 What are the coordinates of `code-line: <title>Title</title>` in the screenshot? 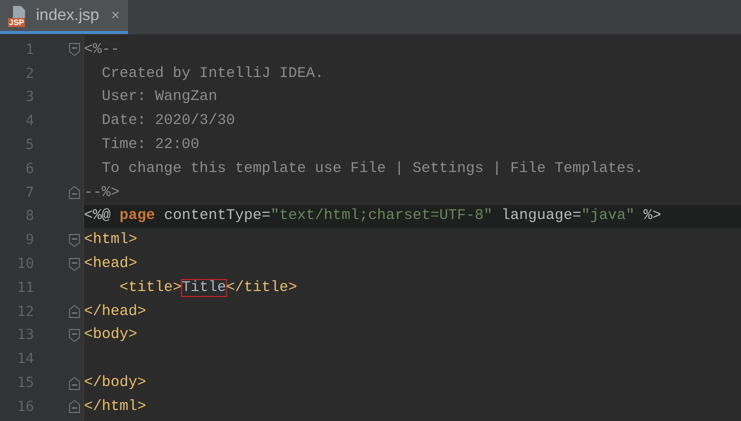 It's located at (208, 288).